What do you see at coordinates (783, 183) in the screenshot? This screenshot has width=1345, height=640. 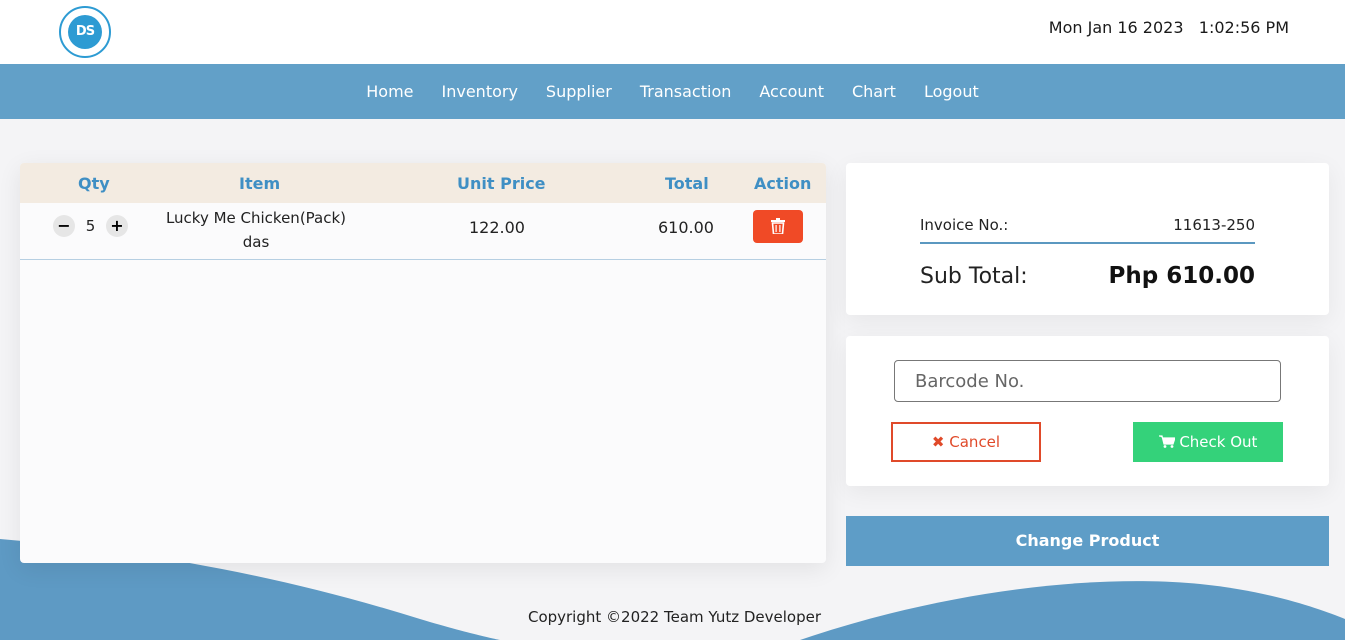 I see `header-action: Action` at bounding box center [783, 183].